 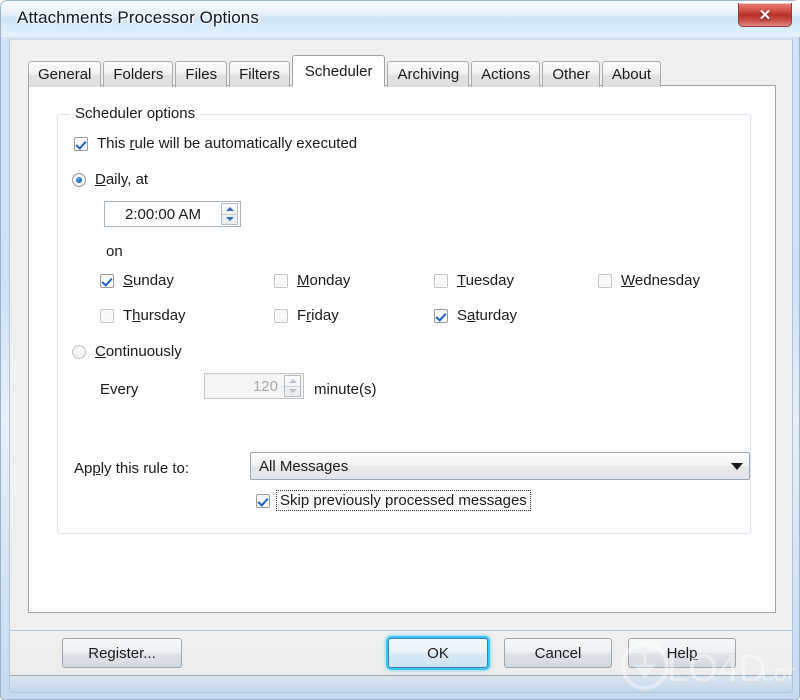 What do you see at coordinates (79, 179) in the screenshot?
I see `daily-radio` at bounding box center [79, 179].